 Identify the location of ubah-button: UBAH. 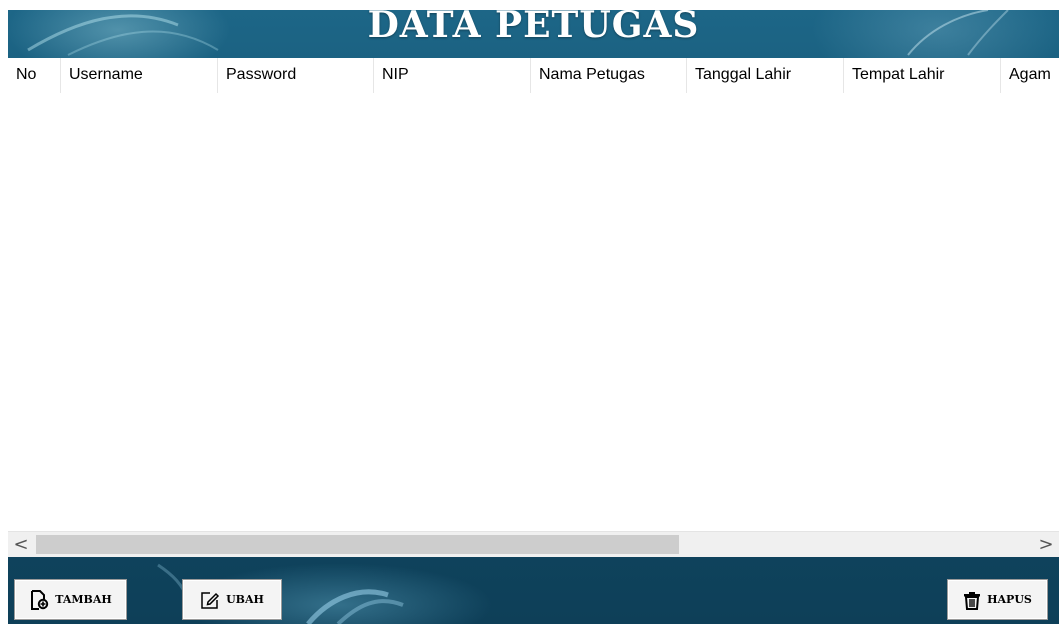
(232, 599).